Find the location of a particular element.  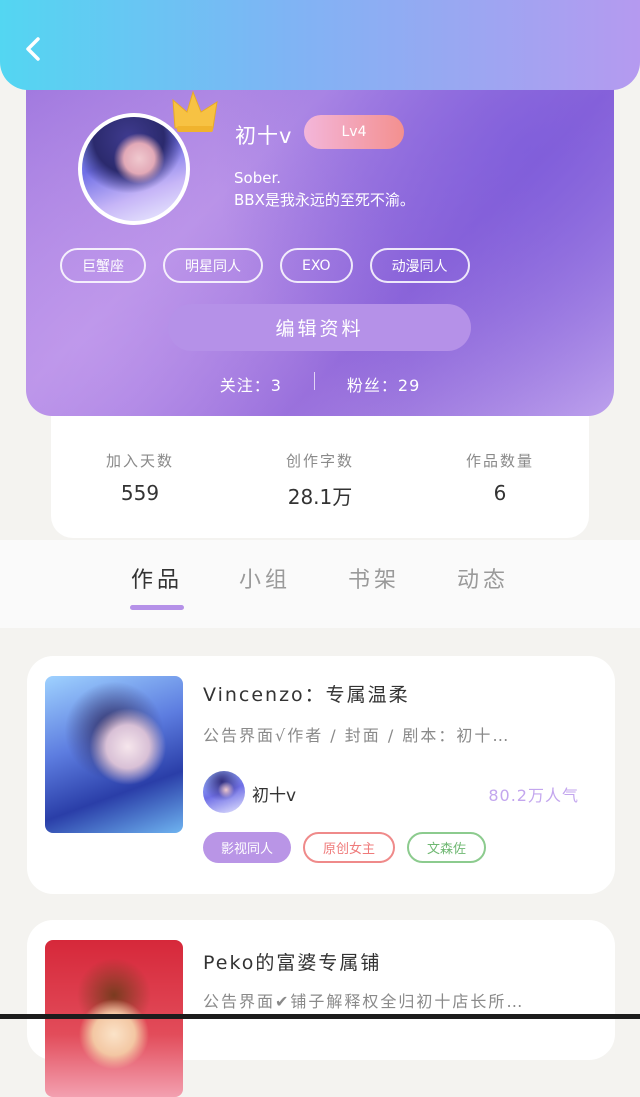

stat-label: 作品数量 is located at coordinates (499, 461).